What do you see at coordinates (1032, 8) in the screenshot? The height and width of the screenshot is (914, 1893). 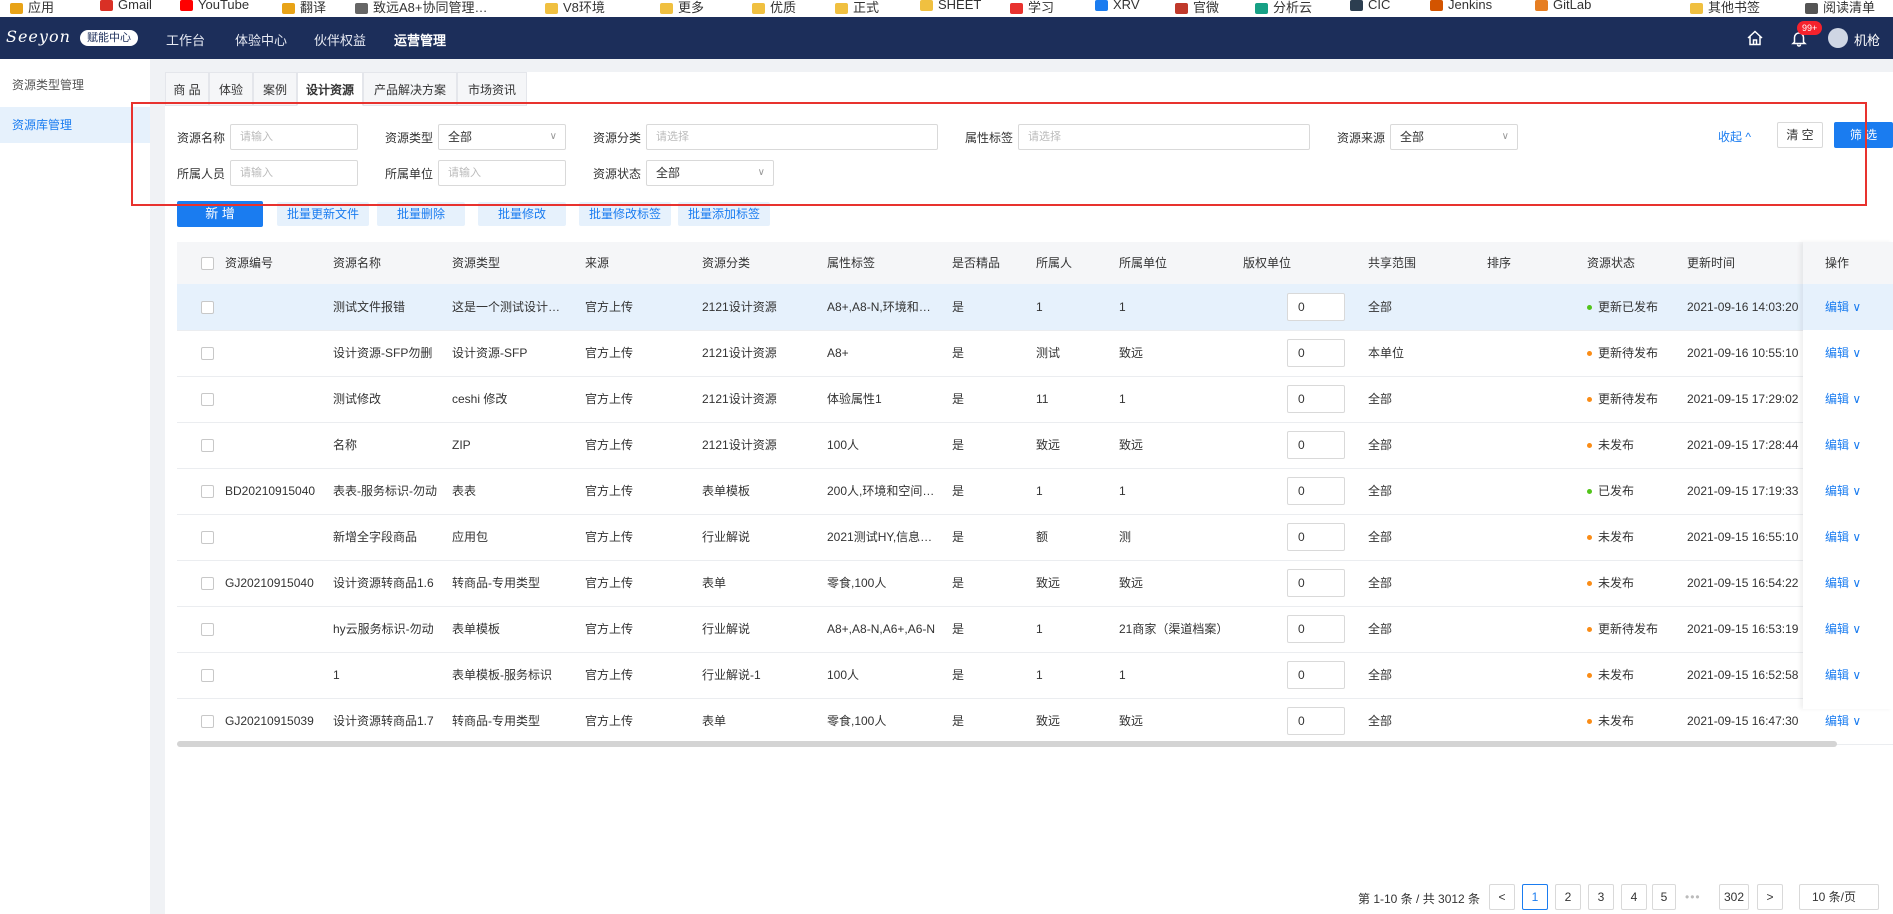 I see `bookmark-item: 学习` at bounding box center [1032, 8].